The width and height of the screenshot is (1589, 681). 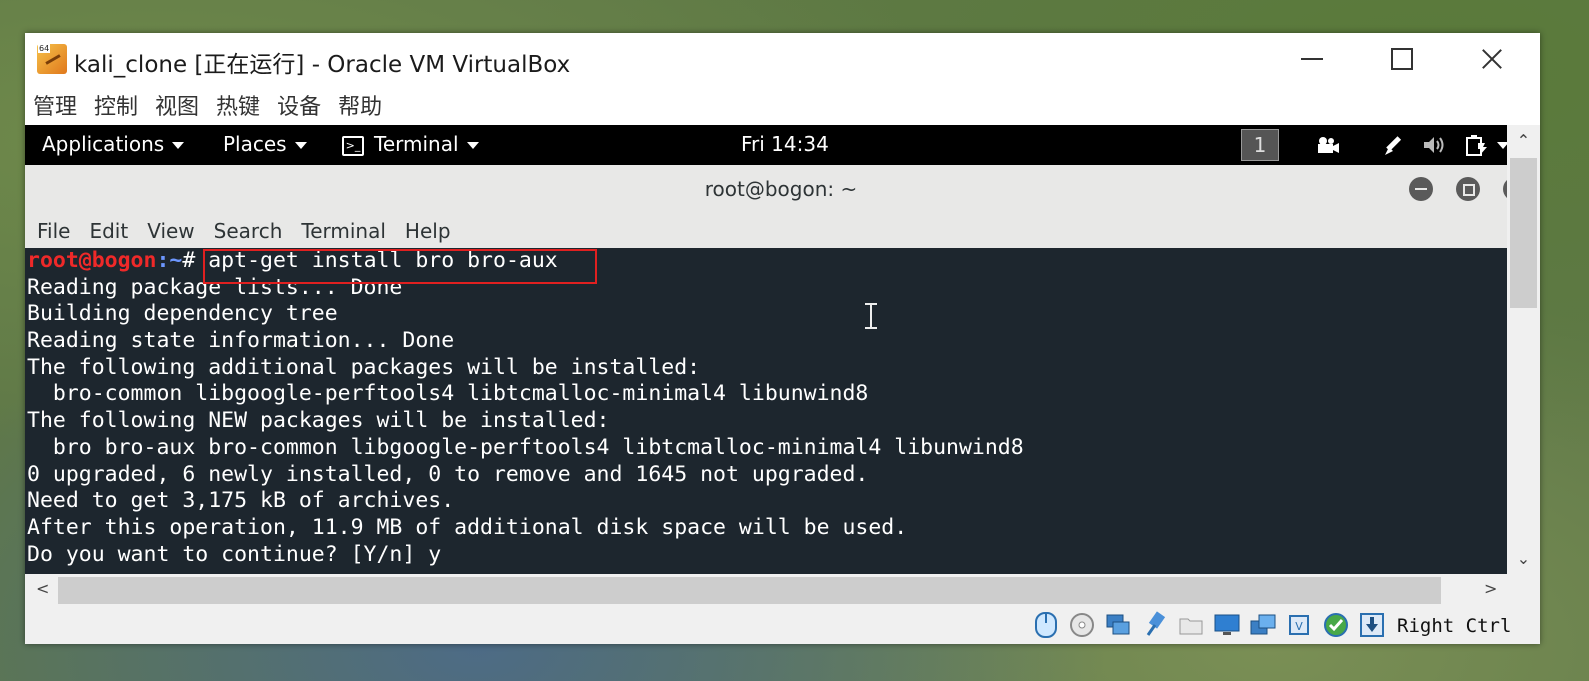 I want to click on optical-drive-icon, so click(x=1082, y=625).